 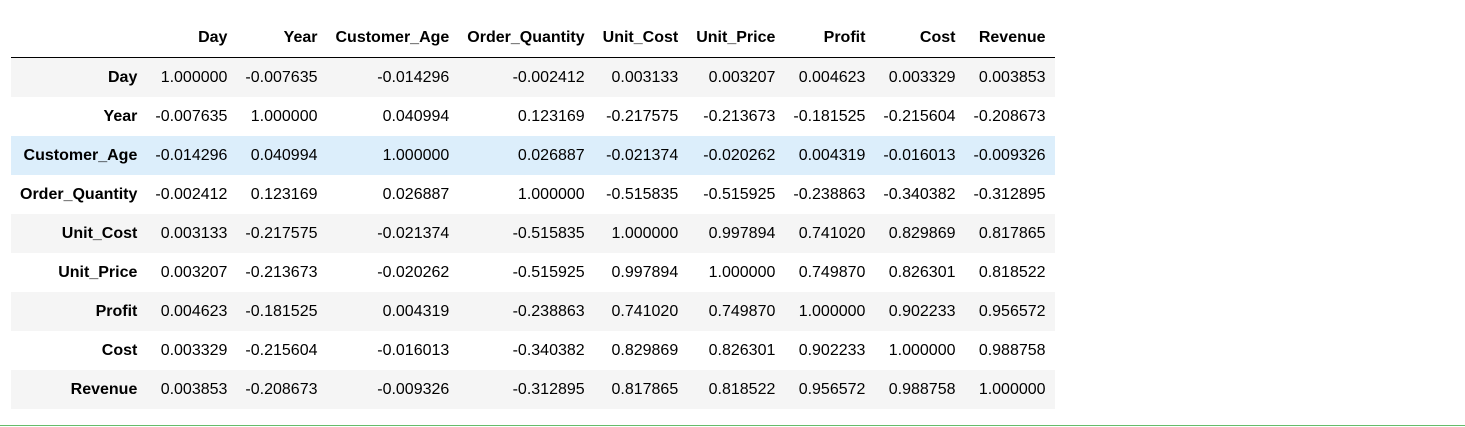 What do you see at coordinates (742, 311) in the screenshot?
I see `table-cell: 0.749870` at bounding box center [742, 311].